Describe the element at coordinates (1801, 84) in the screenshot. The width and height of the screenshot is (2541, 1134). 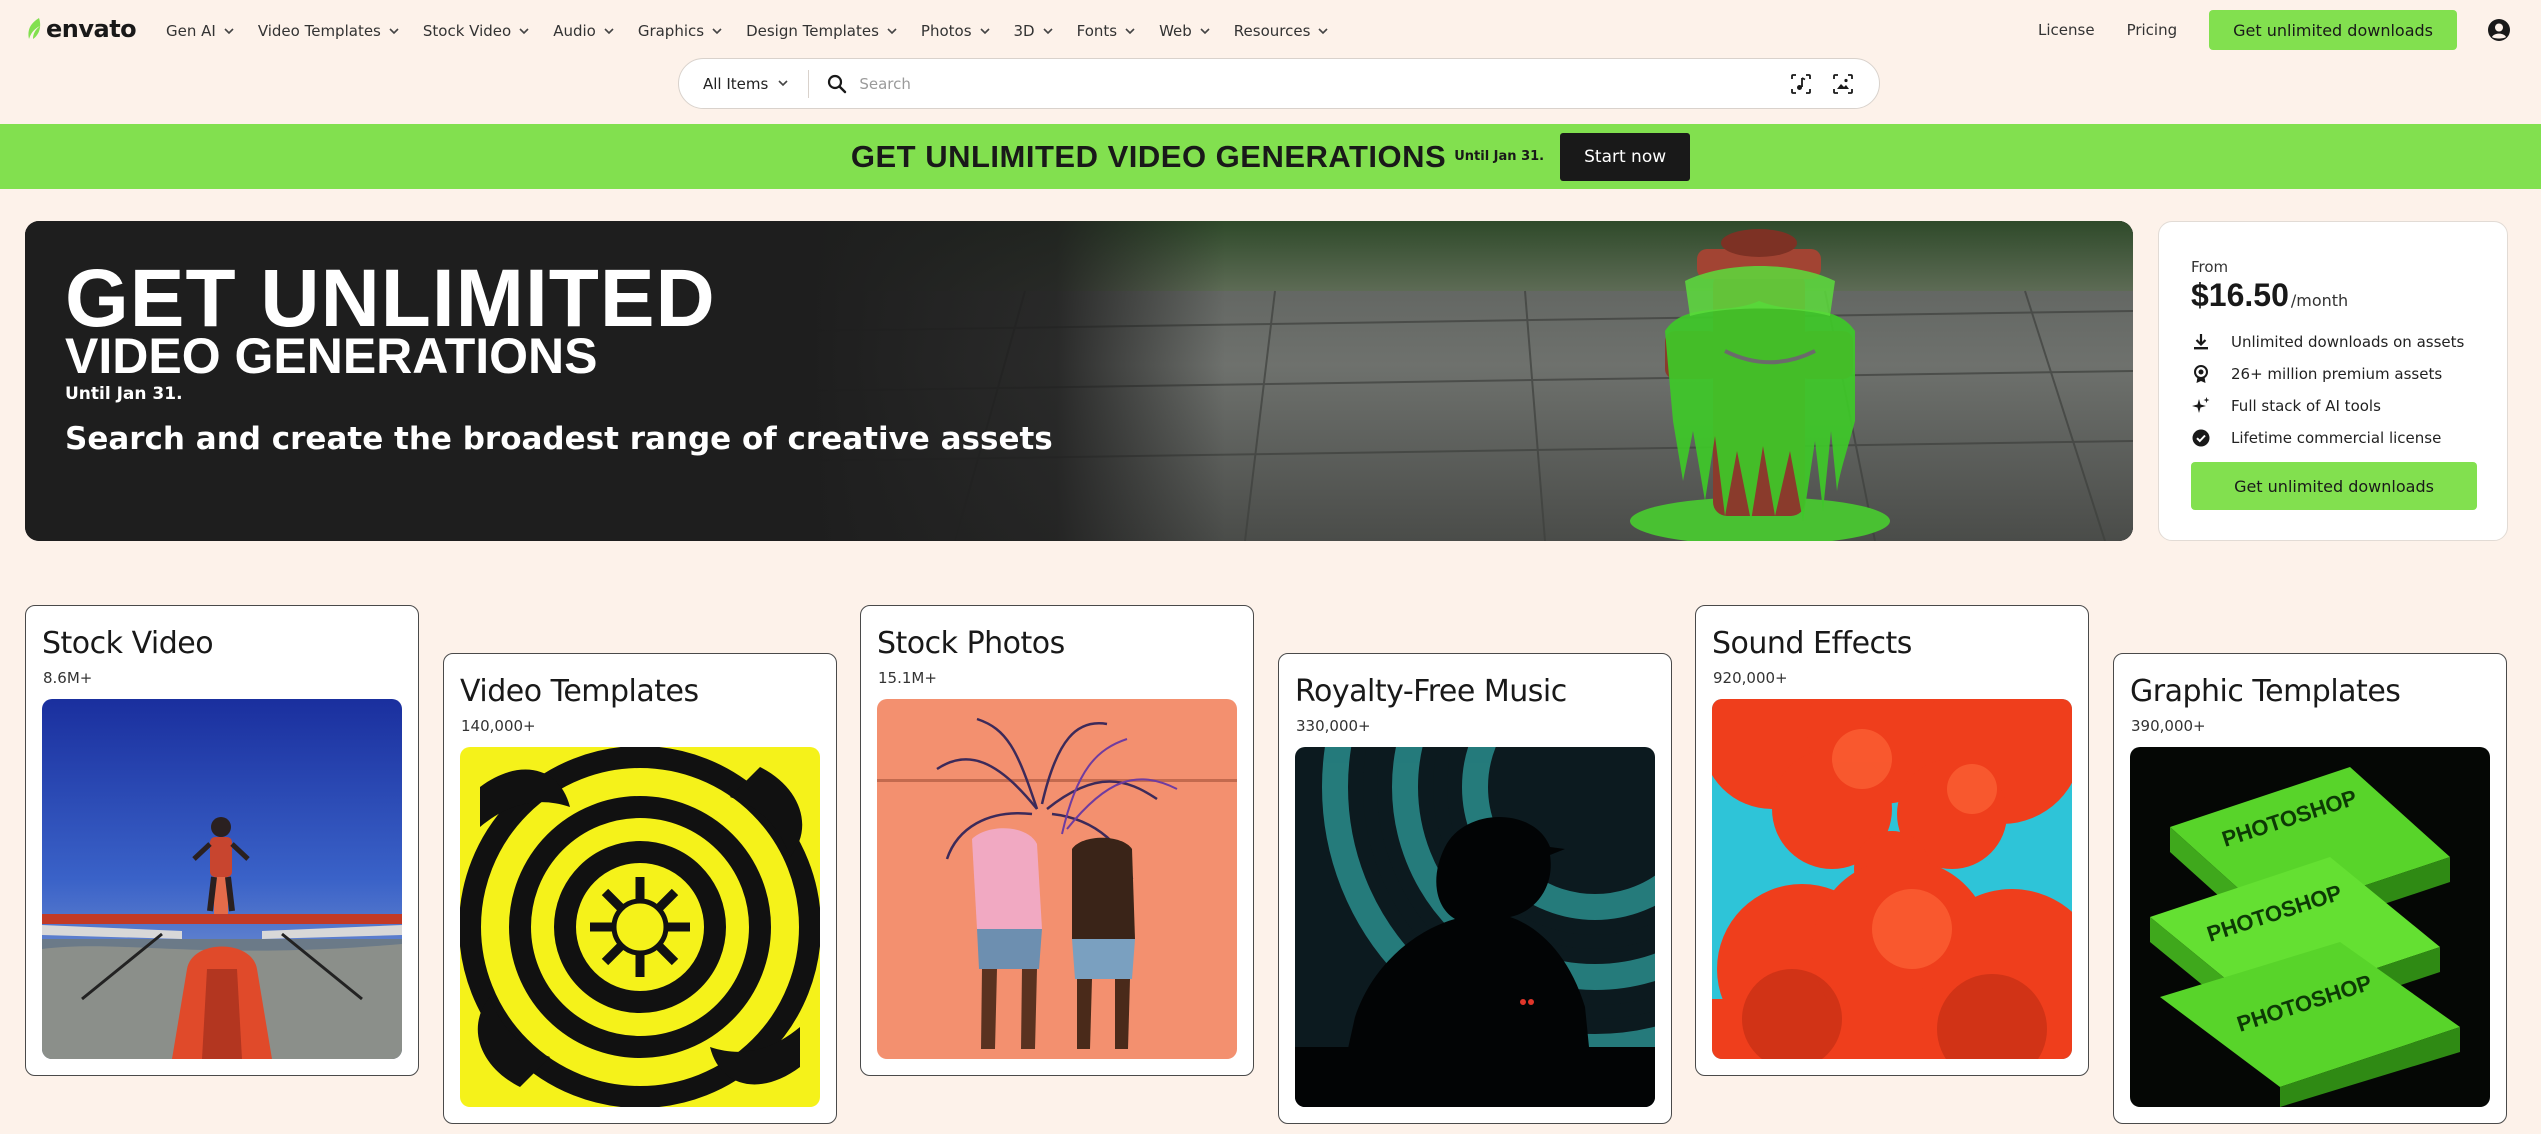
I see `audio-search-icon` at that location.